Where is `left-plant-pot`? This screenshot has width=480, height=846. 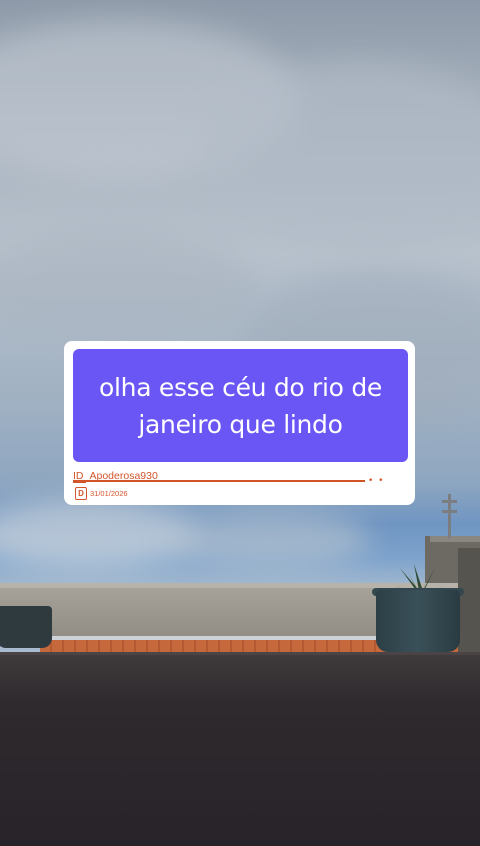
left-plant-pot is located at coordinates (26, 627).